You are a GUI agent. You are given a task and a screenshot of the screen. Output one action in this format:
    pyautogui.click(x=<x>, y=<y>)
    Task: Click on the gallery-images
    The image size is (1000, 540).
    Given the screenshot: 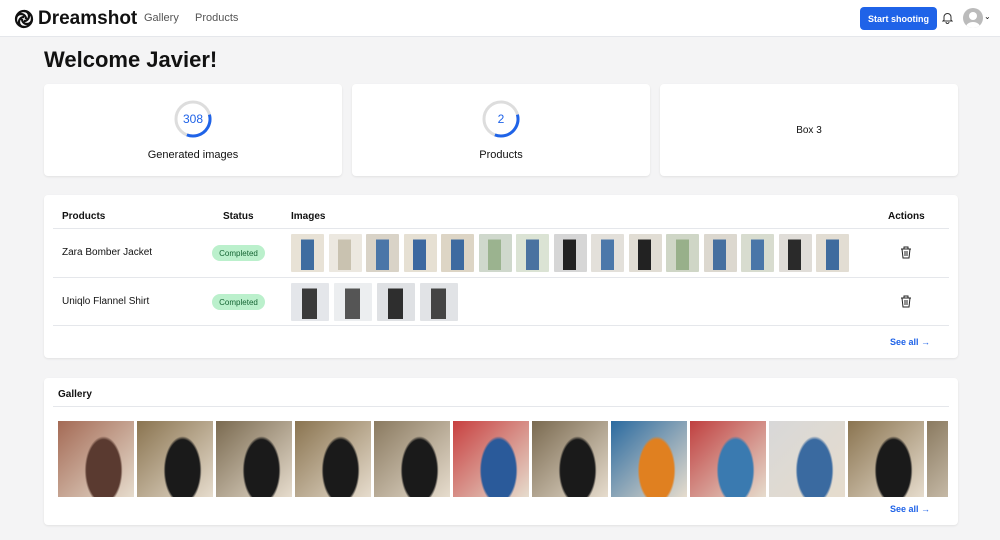 What is the action you would take?
    pyautogui.click(x=503, y=459)
    